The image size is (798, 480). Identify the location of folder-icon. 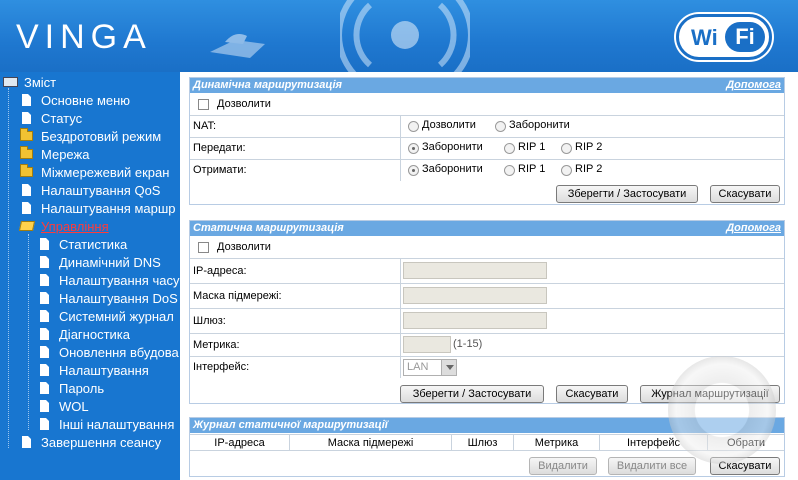
(26, 152).